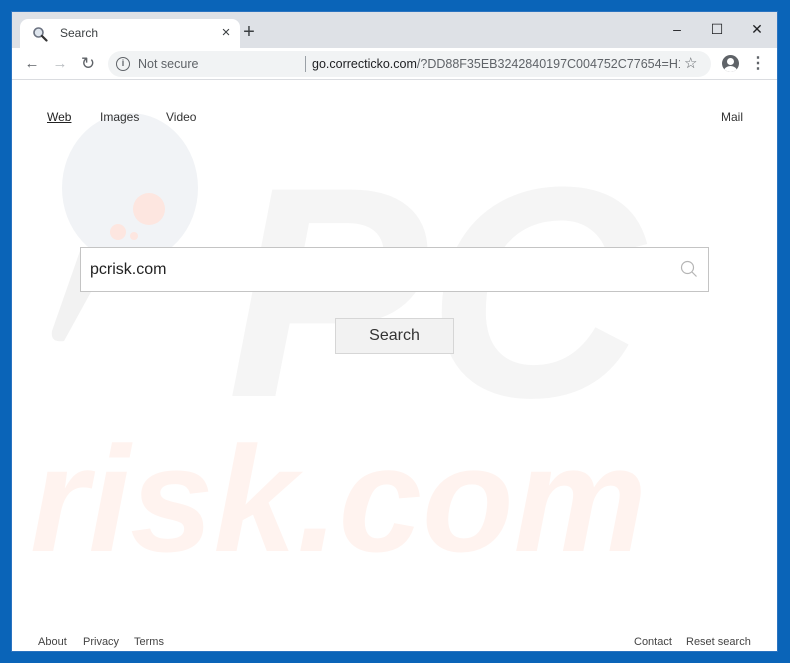  What do you see at coordinates (758, 64) in the screenshot?
I see `kebab-menu-icon: ⋮` at bounding box center [758, 64].